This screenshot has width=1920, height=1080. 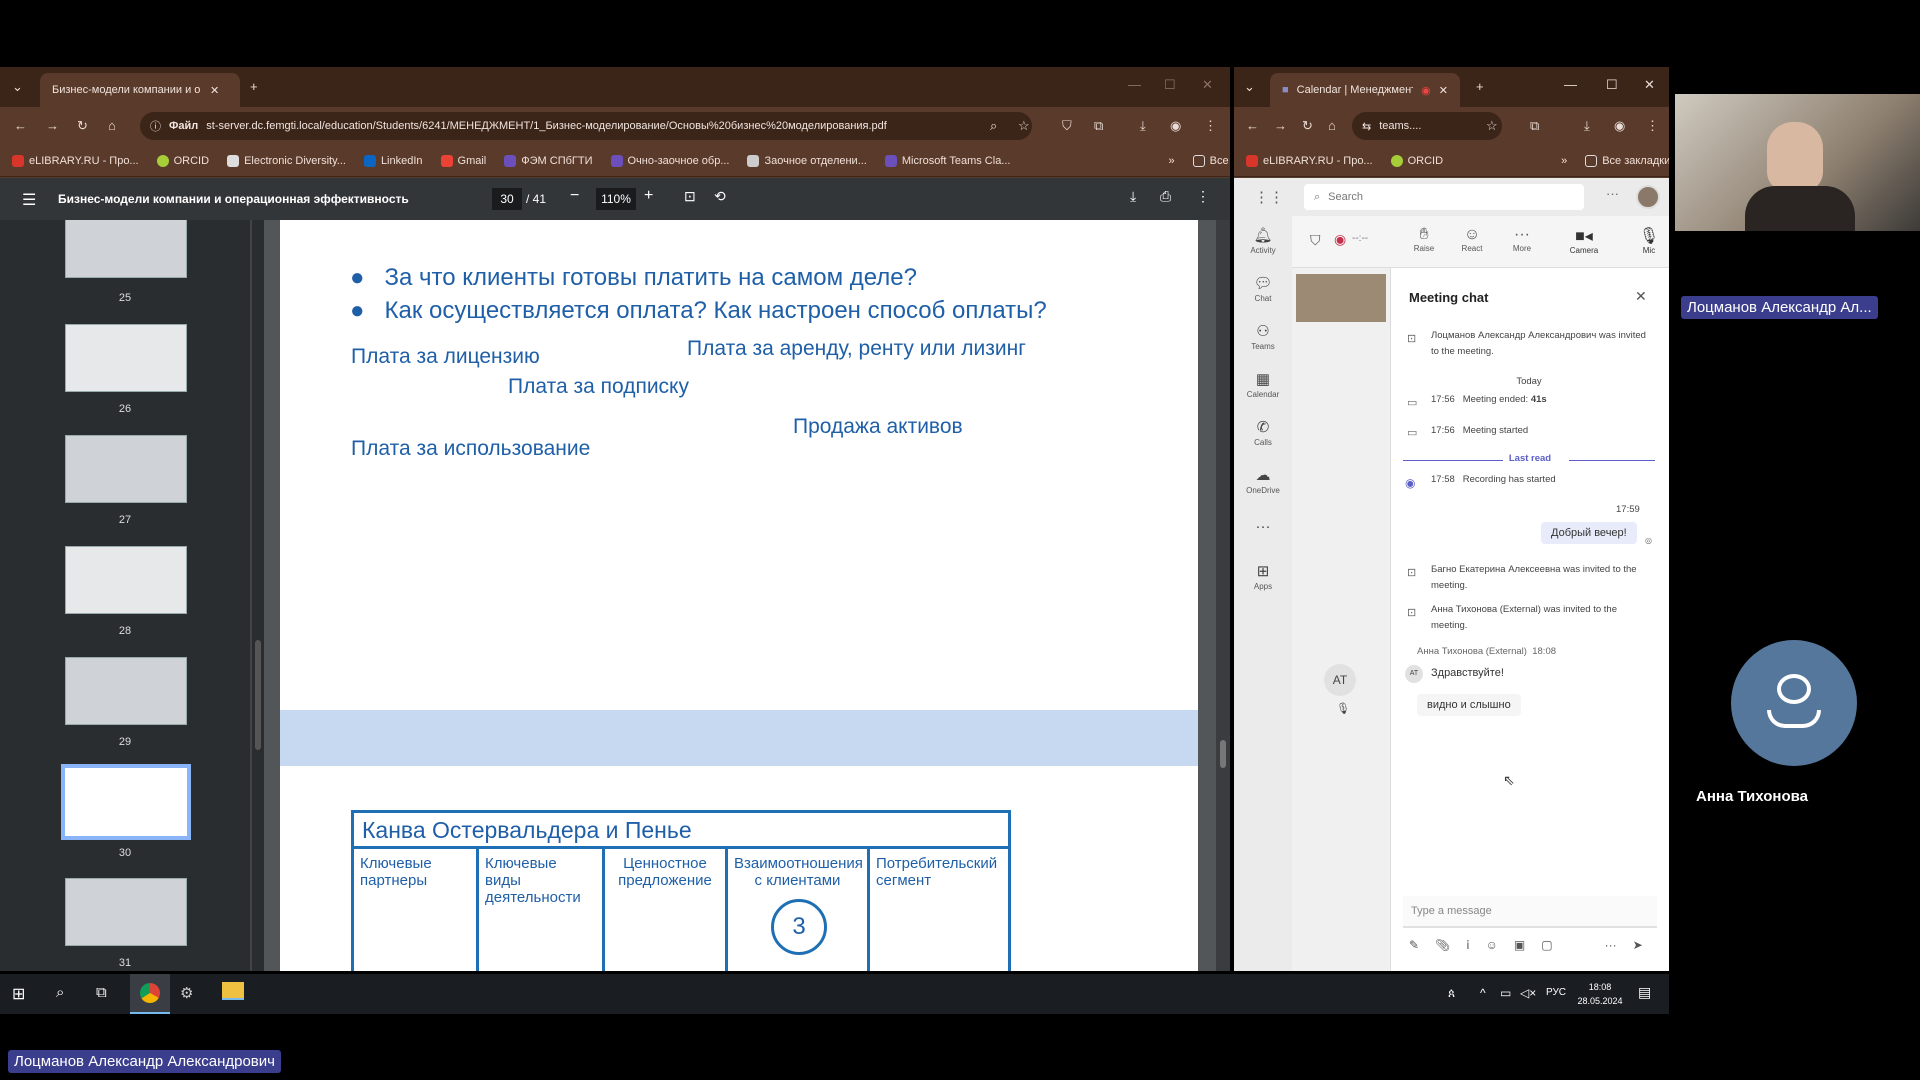 What do you see at coordinates (1644, 992) in the screenshot?
I see `notifications-icon: ▤` at bounding box center [1644, 992].